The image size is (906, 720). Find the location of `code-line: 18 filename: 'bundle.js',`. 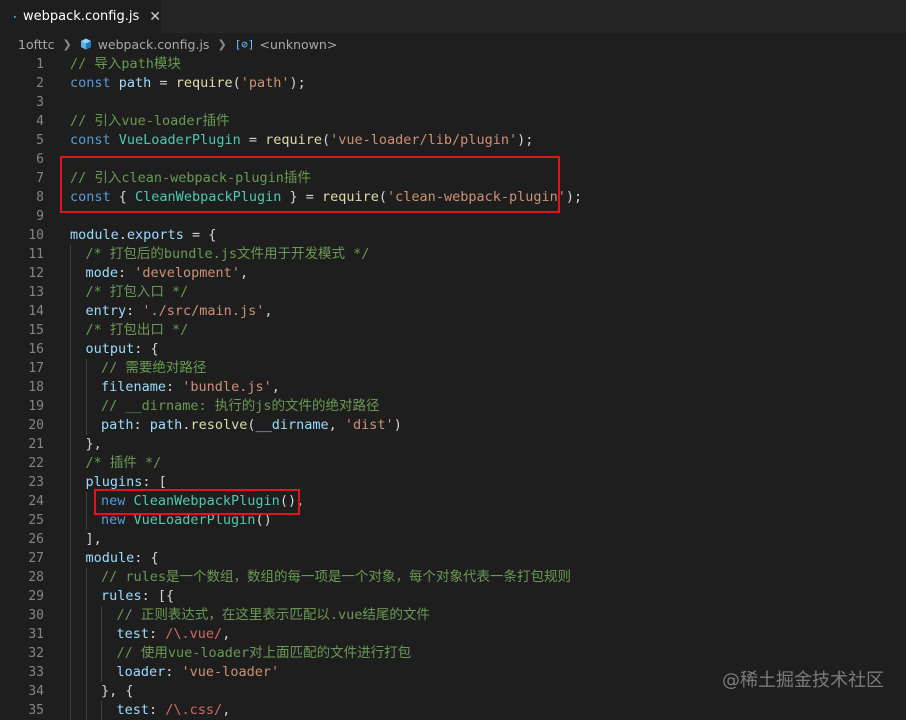

code-line: 18 filename: 'bundle.js', is located at coordinates (453, 387).